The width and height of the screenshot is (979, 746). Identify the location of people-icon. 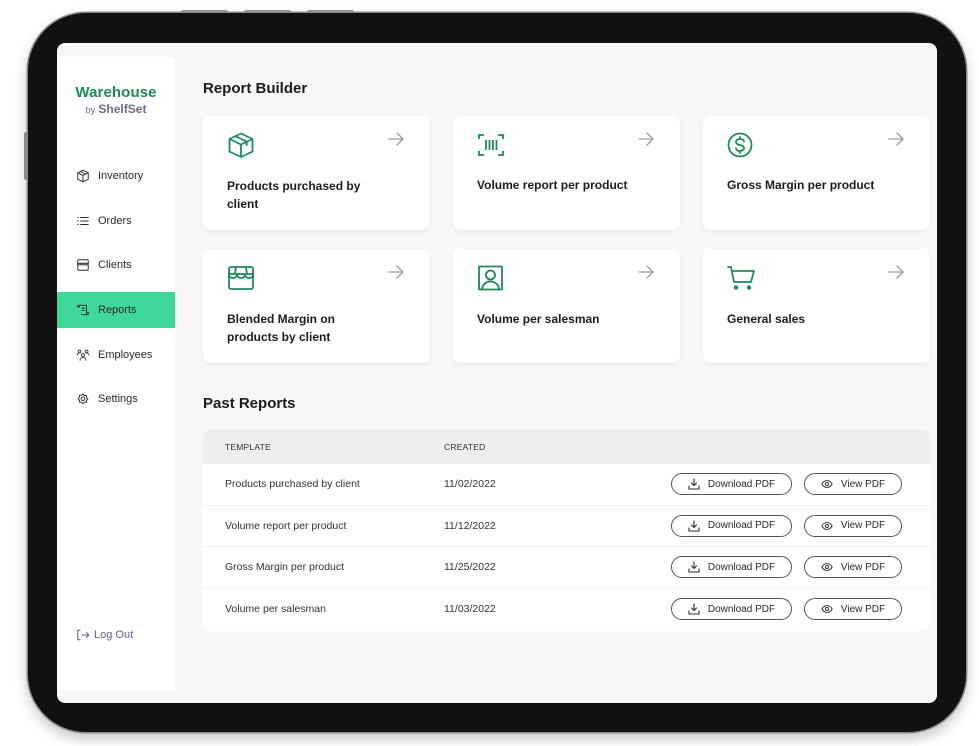
(83, 355).